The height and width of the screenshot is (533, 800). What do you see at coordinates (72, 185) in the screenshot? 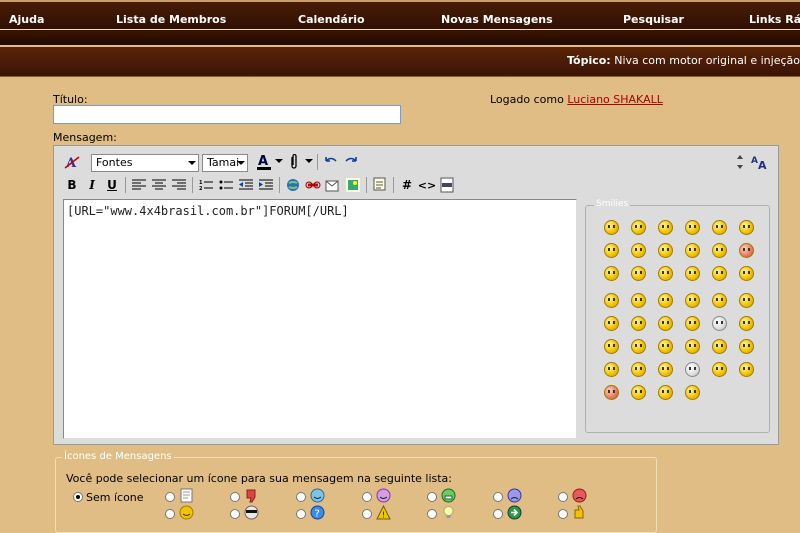
I see `bold-button: B` at bounding box center [72, 185].